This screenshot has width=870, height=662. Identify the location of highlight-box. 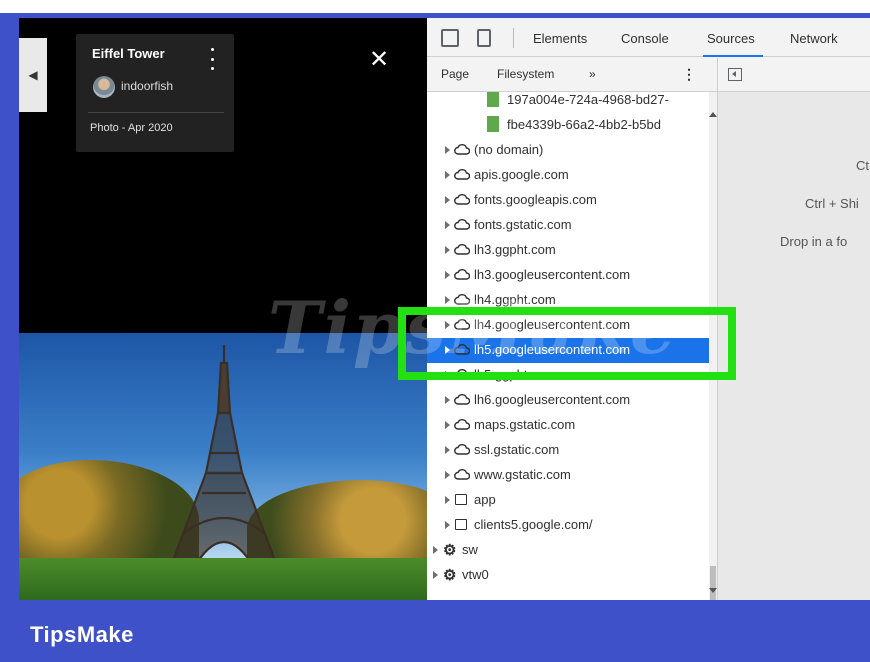
(567, 343).